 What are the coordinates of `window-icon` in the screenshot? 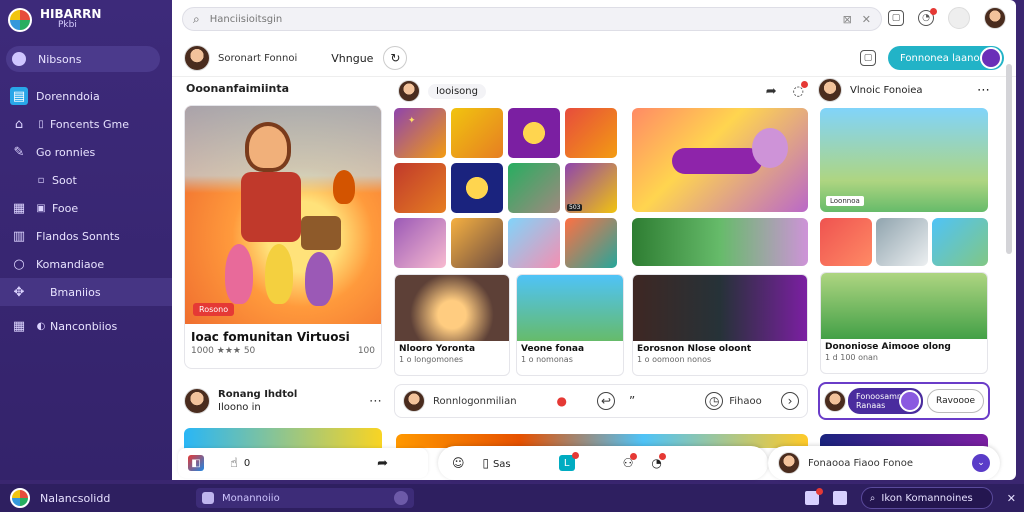 It's located at (839, 498).